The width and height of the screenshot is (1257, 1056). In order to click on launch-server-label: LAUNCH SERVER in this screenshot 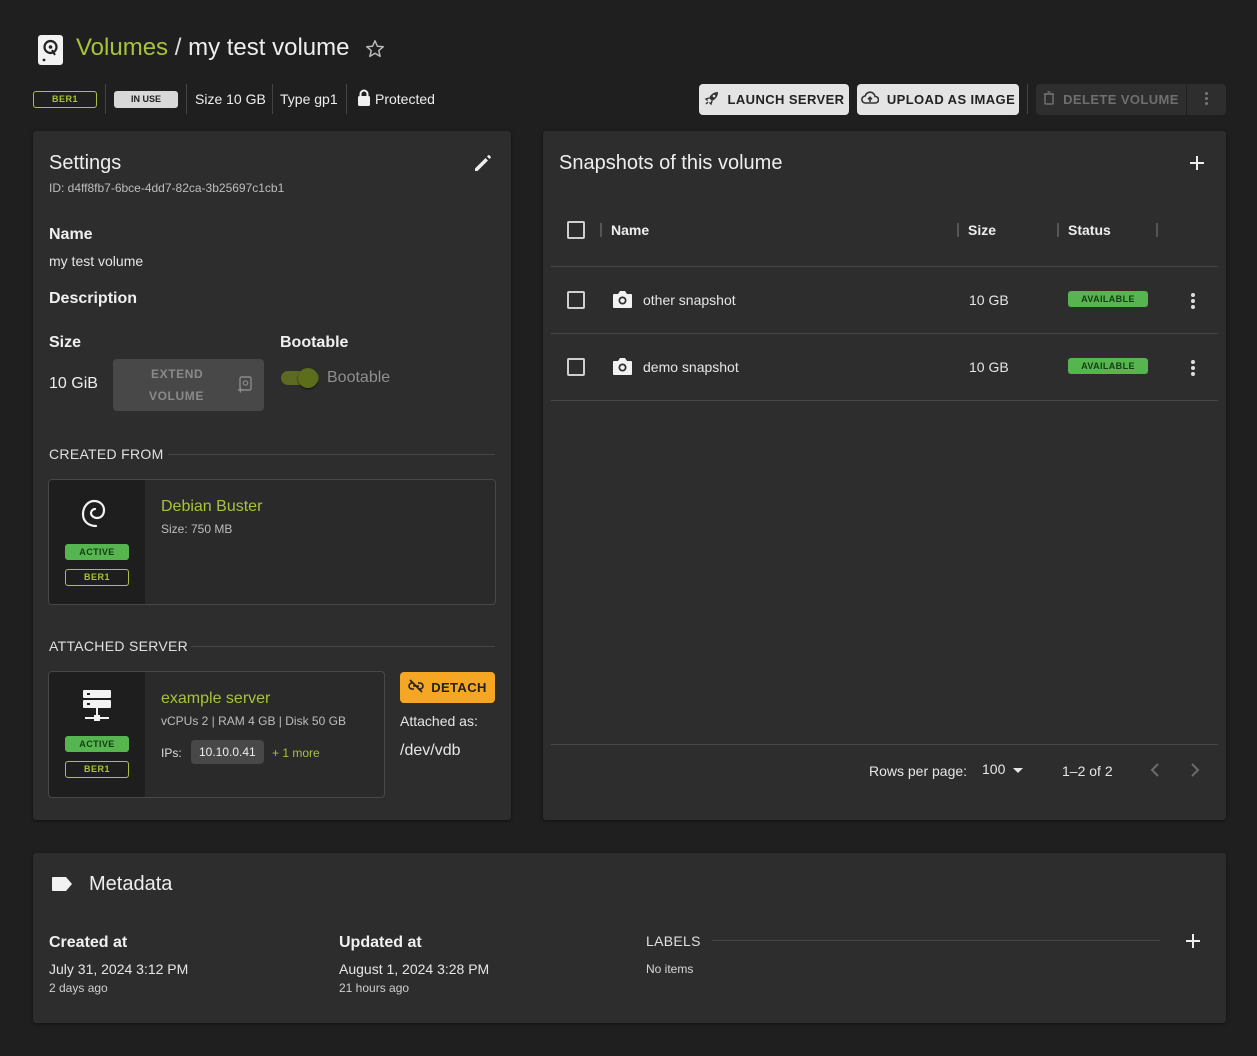, I will do `click(786, 99)`.